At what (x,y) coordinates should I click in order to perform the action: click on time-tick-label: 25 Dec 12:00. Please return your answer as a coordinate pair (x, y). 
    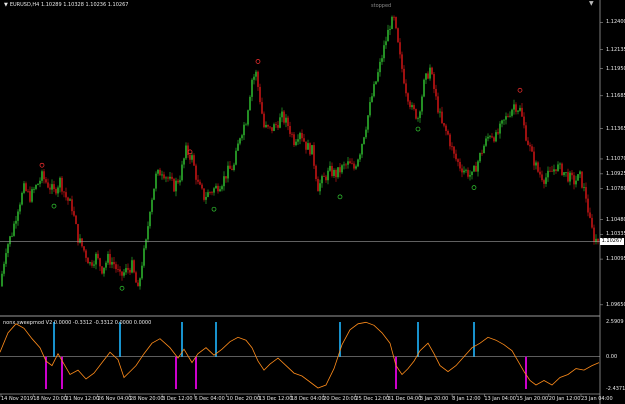
    Looking at the image, I should click on (372, 399).